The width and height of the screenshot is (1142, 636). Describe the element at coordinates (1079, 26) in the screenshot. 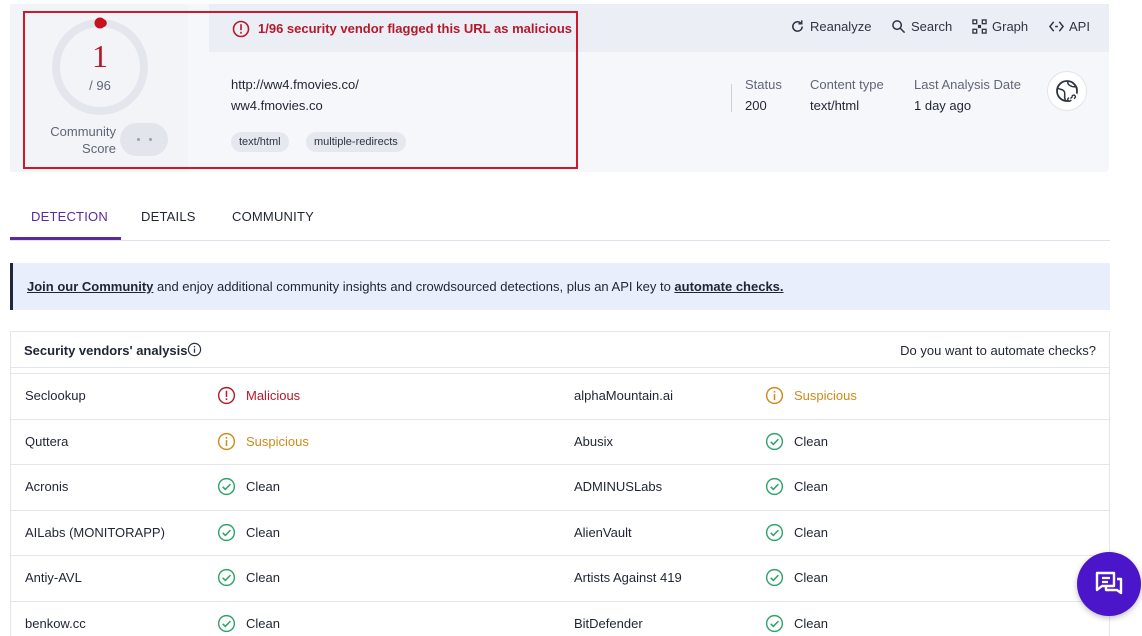

I see `api-label: API` at that location.